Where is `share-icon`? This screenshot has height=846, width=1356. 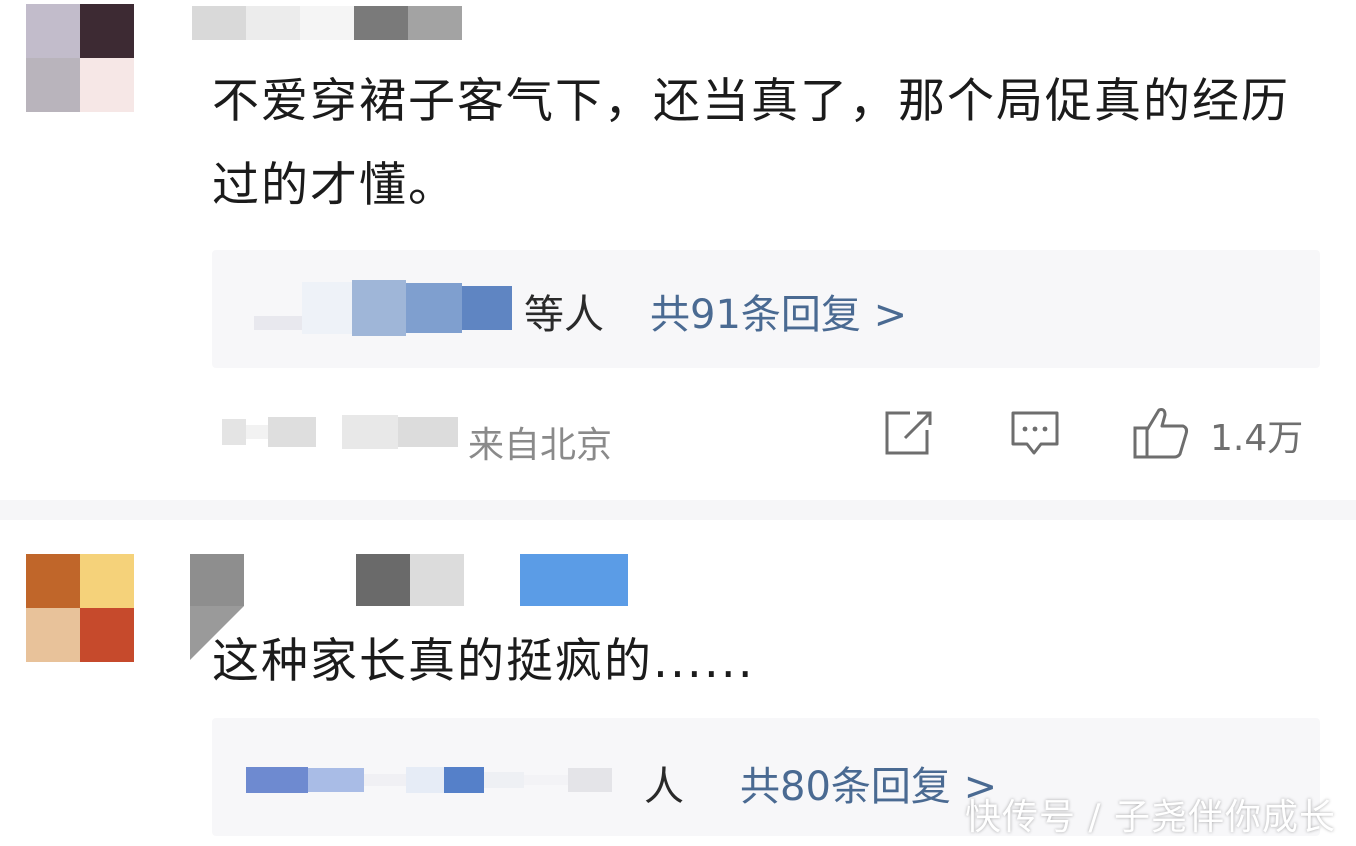 share-icon is located at coordinates (909, 435).